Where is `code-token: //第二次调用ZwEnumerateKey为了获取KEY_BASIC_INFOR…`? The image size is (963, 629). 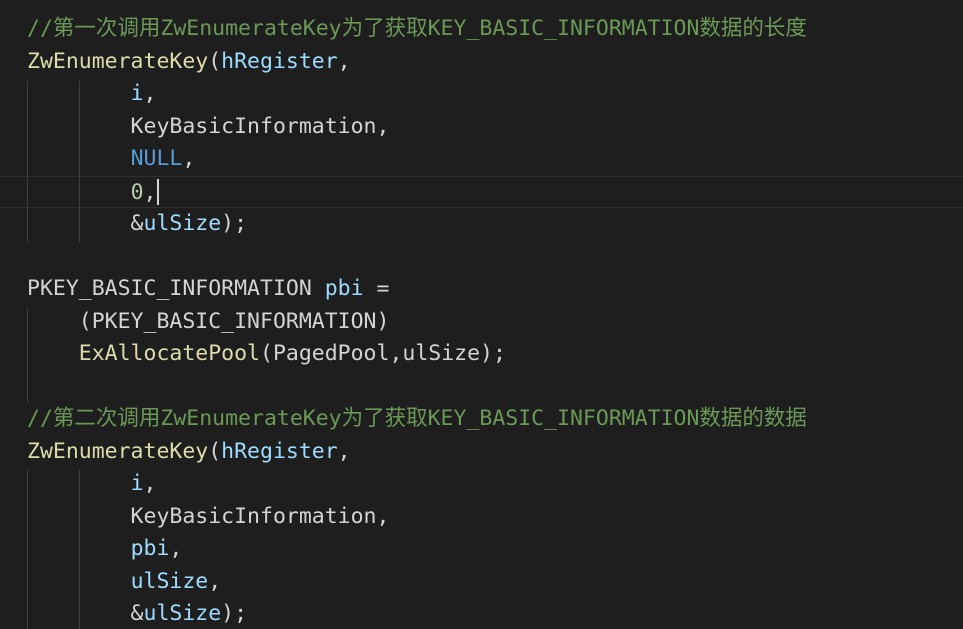
code-token: //第二次调用ZwEnumerateKey为了获取KEY_BASIC_INFOR… is located at coordinates (417, 418).